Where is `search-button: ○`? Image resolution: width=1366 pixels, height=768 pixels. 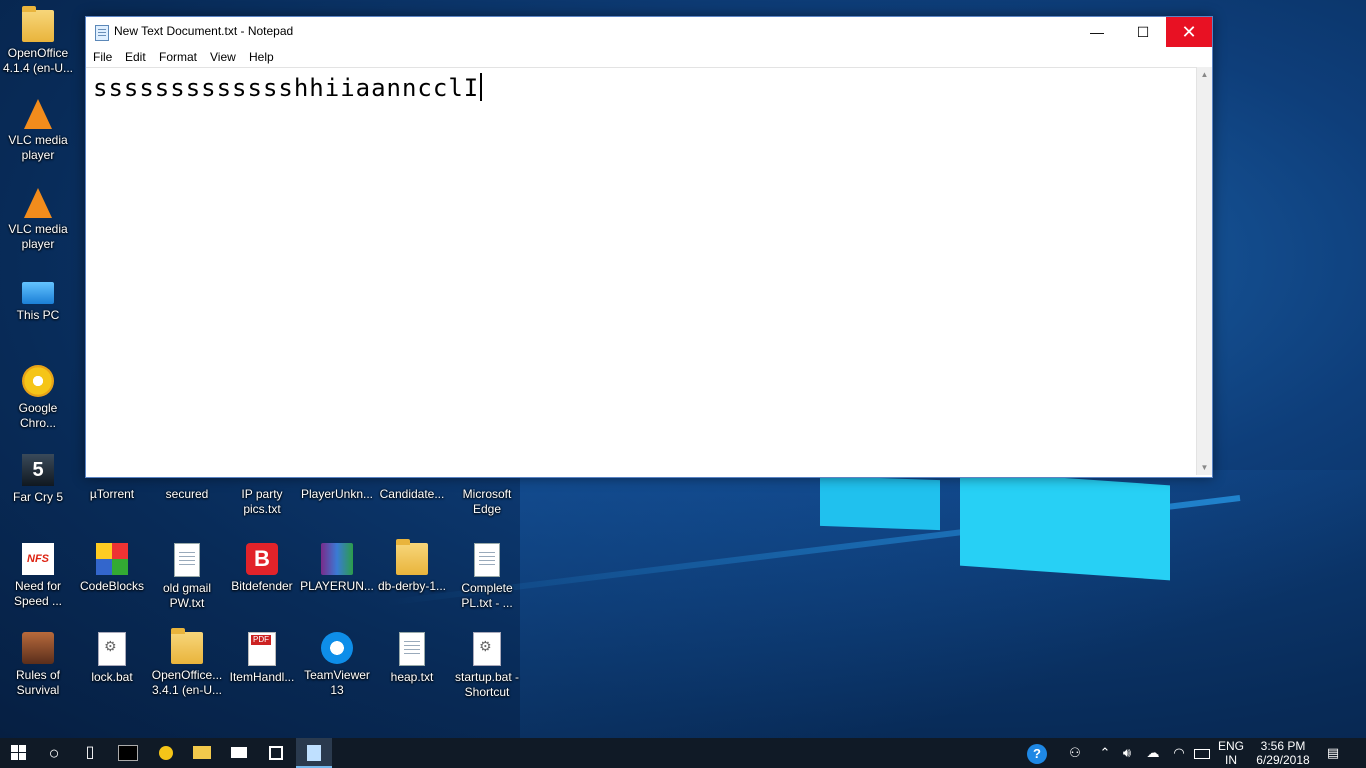
search-button: ○ is located at coordinates (54, 753).